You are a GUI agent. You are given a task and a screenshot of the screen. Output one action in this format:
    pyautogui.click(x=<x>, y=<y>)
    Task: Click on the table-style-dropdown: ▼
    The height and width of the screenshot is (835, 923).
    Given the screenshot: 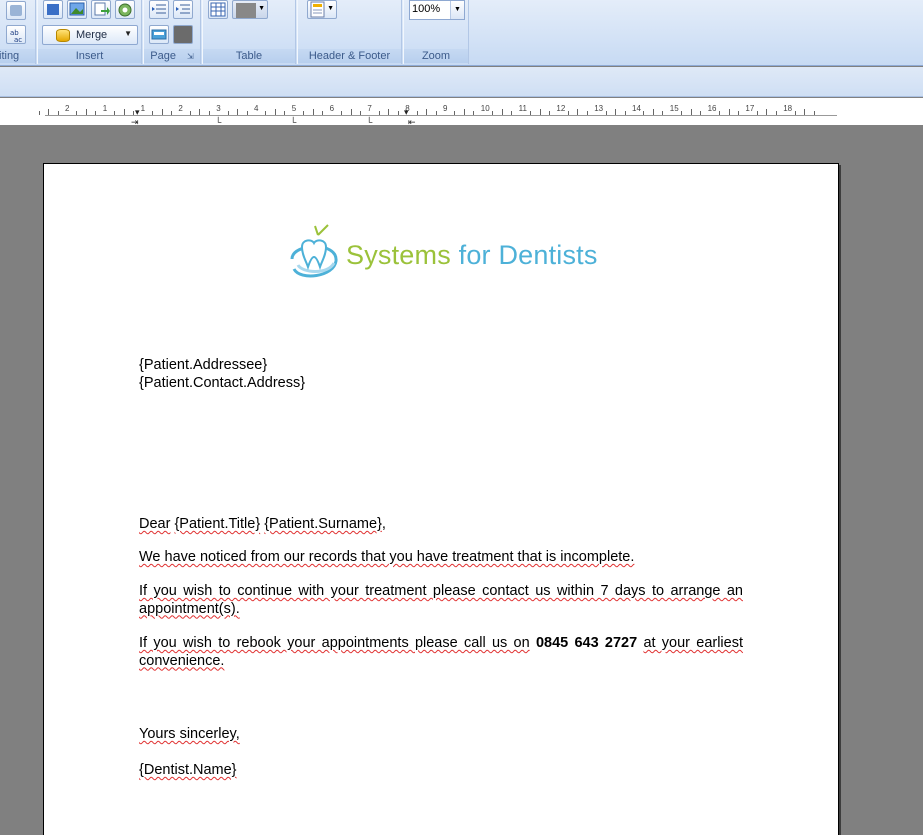 What is the action you would take?
    pyautogui.click(x=250, y=9)
    